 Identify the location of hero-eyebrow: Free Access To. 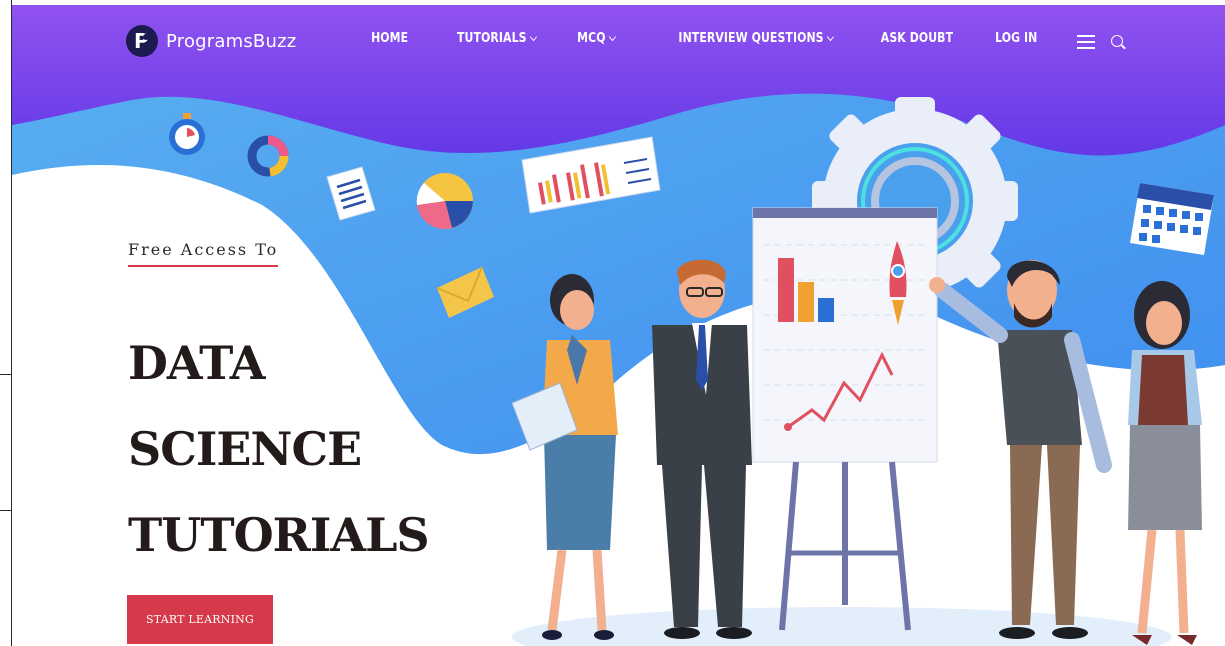
(203, 253).